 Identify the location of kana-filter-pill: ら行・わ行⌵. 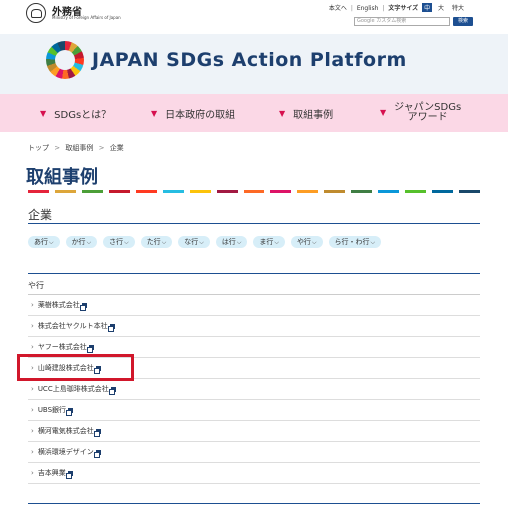
(355, 242).